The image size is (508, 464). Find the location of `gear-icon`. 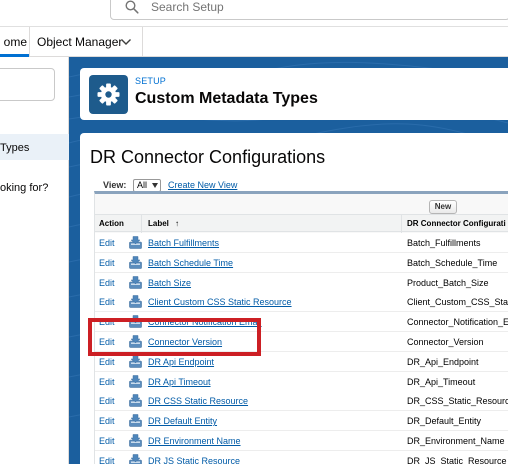

gear-icon is located at coordinates (108, 94).